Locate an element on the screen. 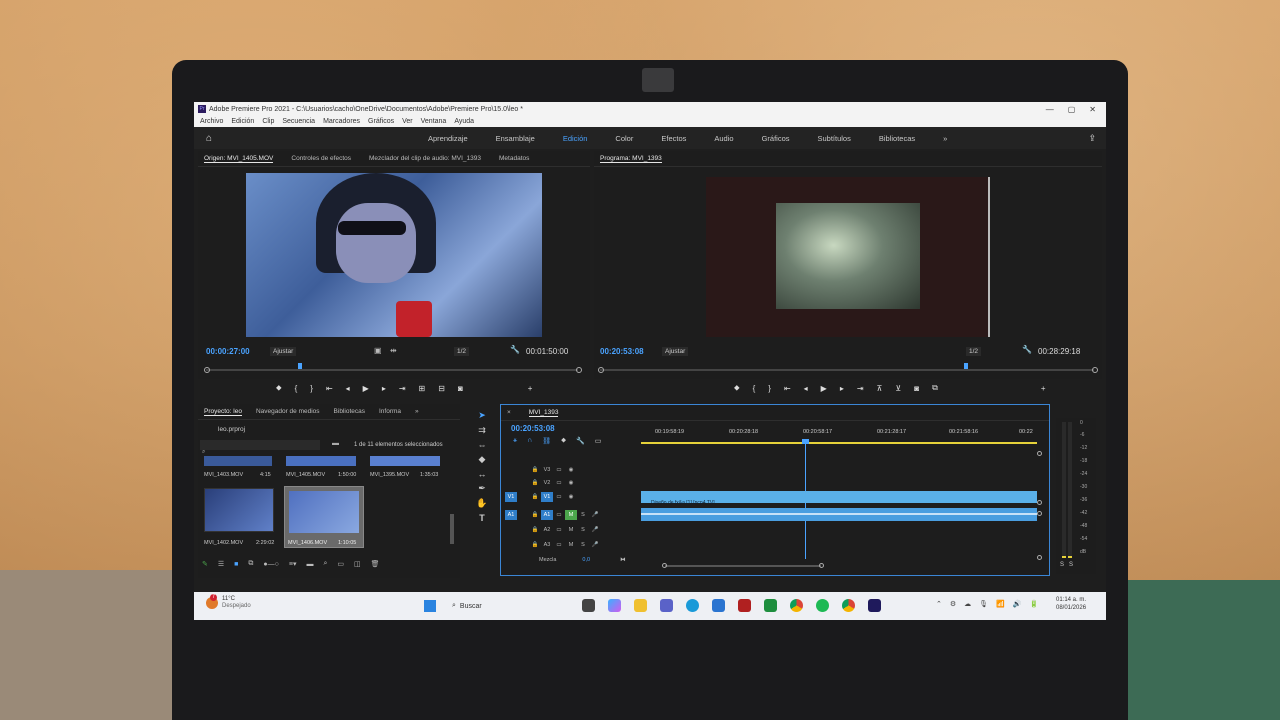  tab-effect-controls: Controles de efectos is located at coordinates (321, 158).